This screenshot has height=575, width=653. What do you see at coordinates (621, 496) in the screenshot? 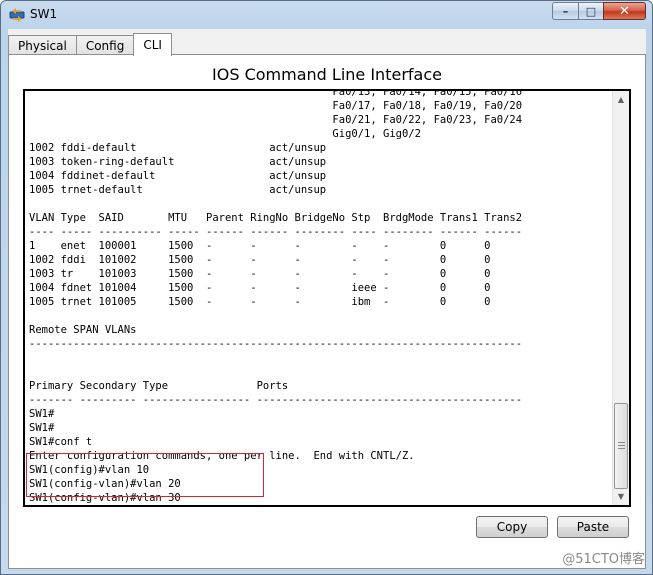
I see `scroll-down-arrow-icon: ▼` at bounding box center [621, 496].